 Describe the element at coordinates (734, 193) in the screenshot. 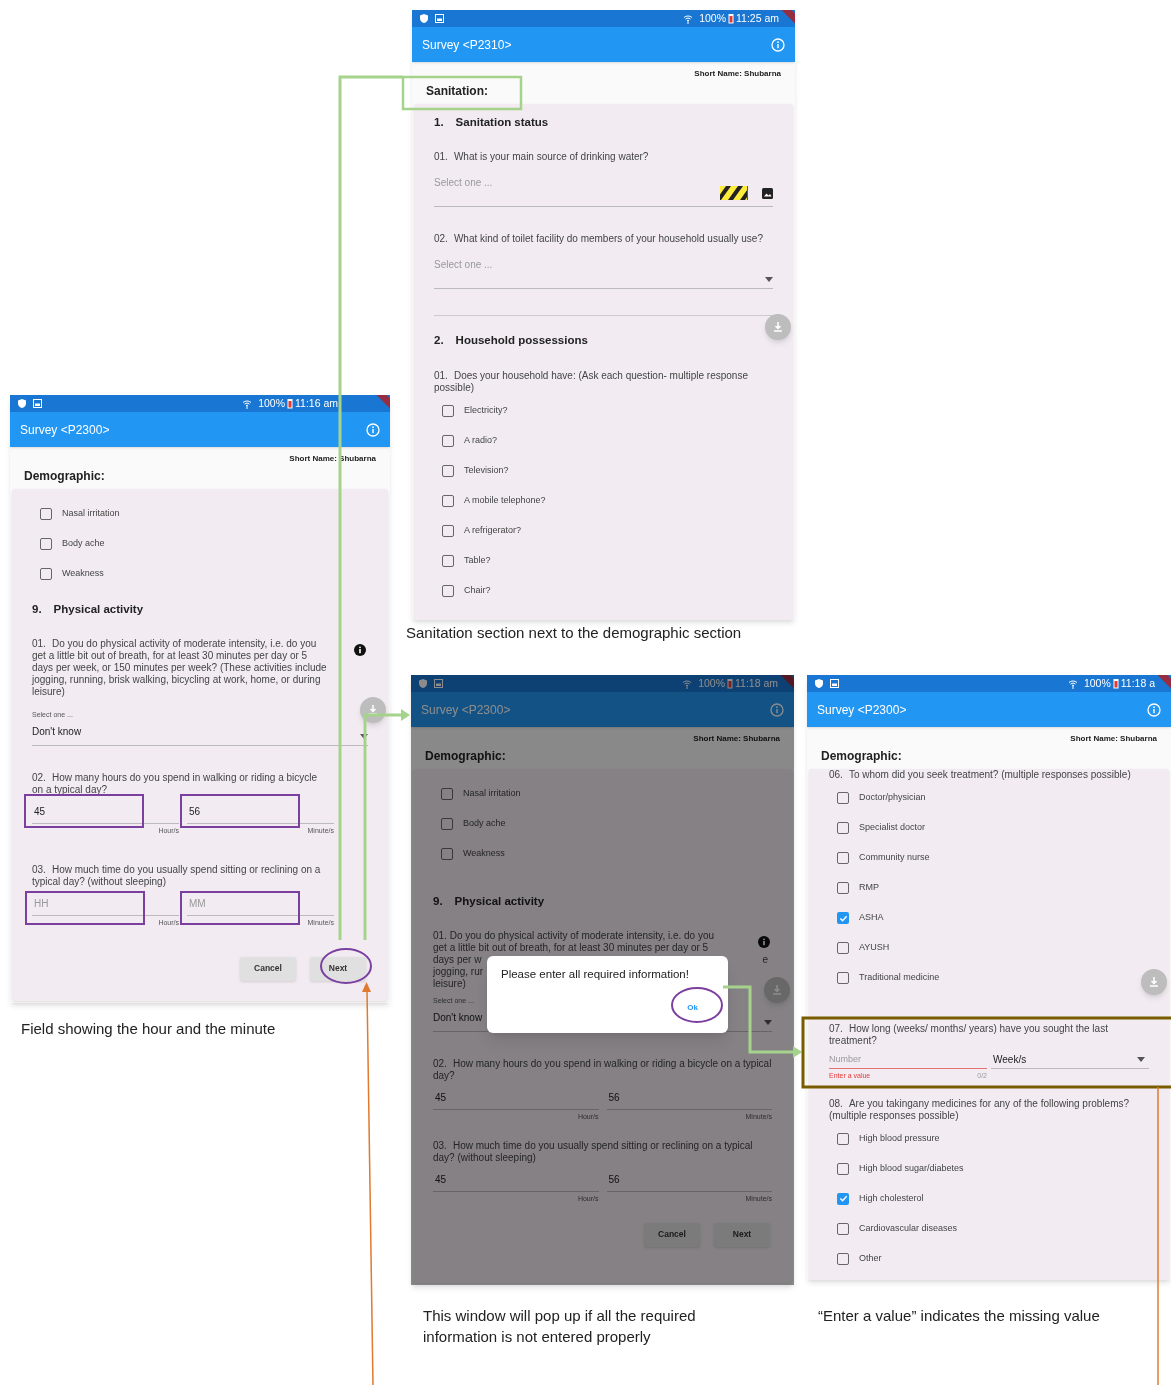

I see `overflow-stripes-drawing` at that location.